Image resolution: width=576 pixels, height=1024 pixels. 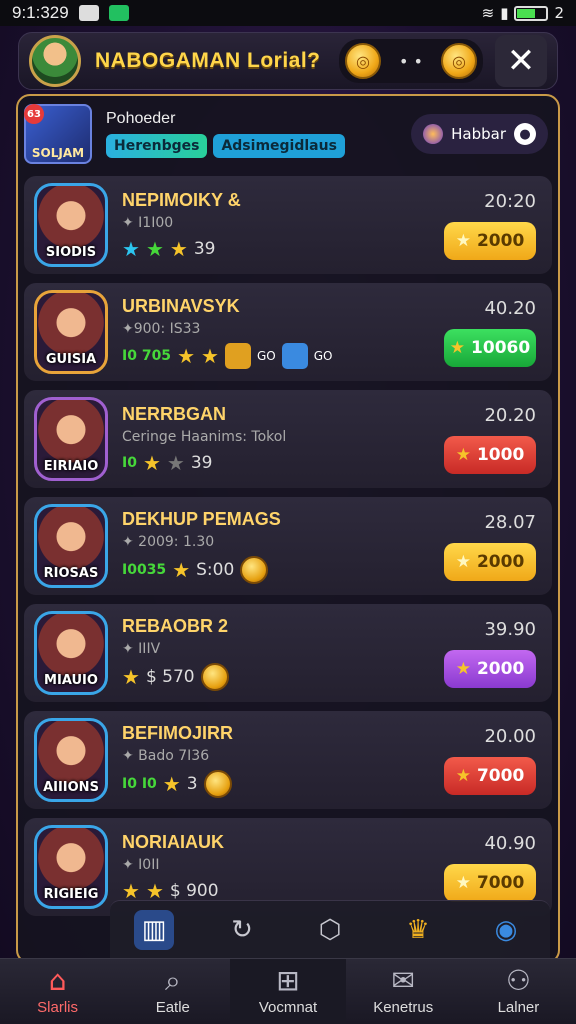 I want to click on battery-label: 2, so click(x=559, y=13).